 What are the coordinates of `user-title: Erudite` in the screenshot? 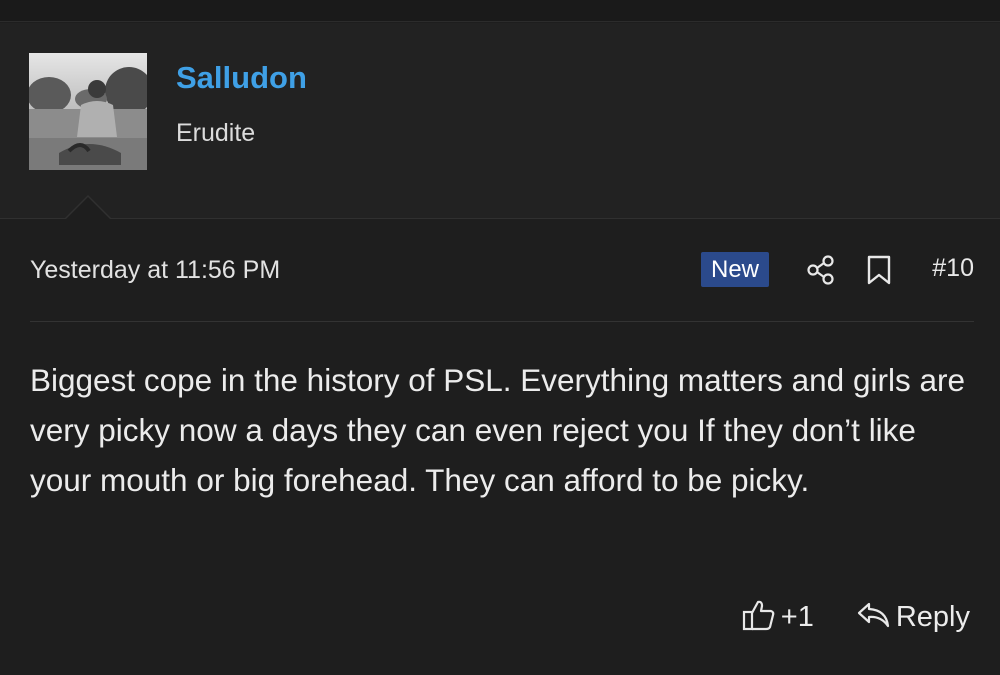 It's located at (216, 133).